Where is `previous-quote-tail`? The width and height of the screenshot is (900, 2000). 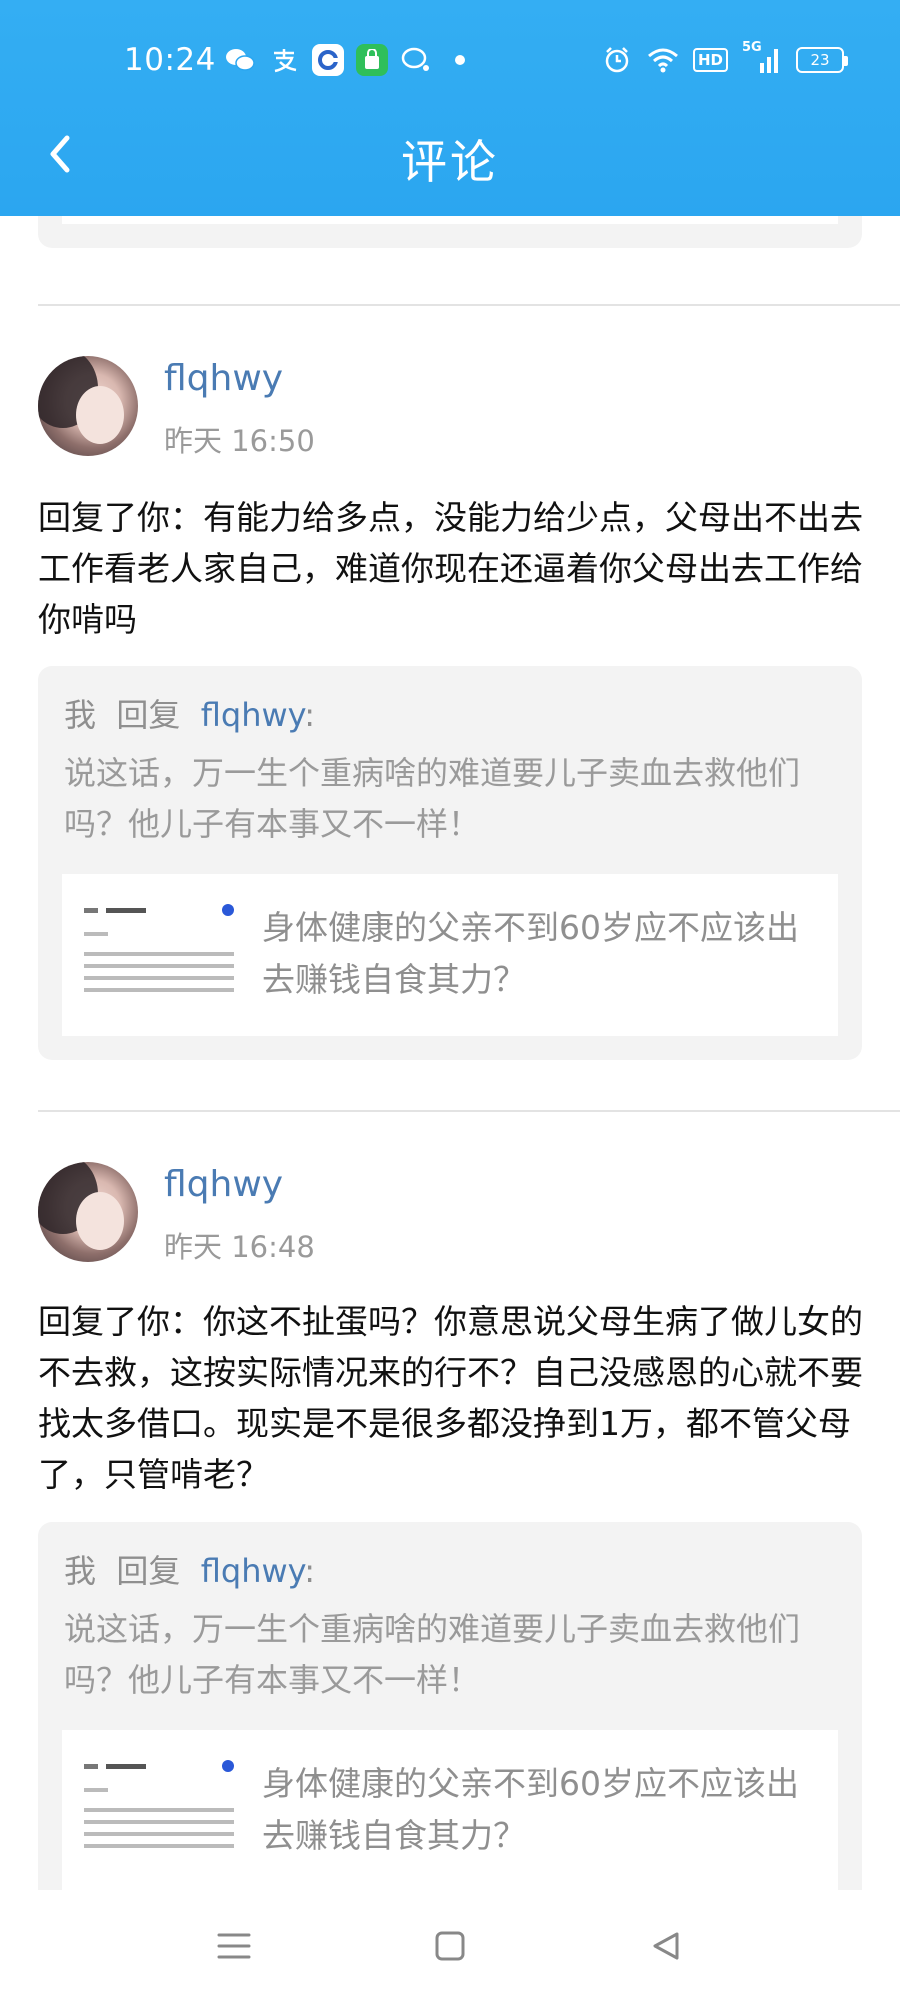
previous-quote-tail is located at coordinates (450, 232).